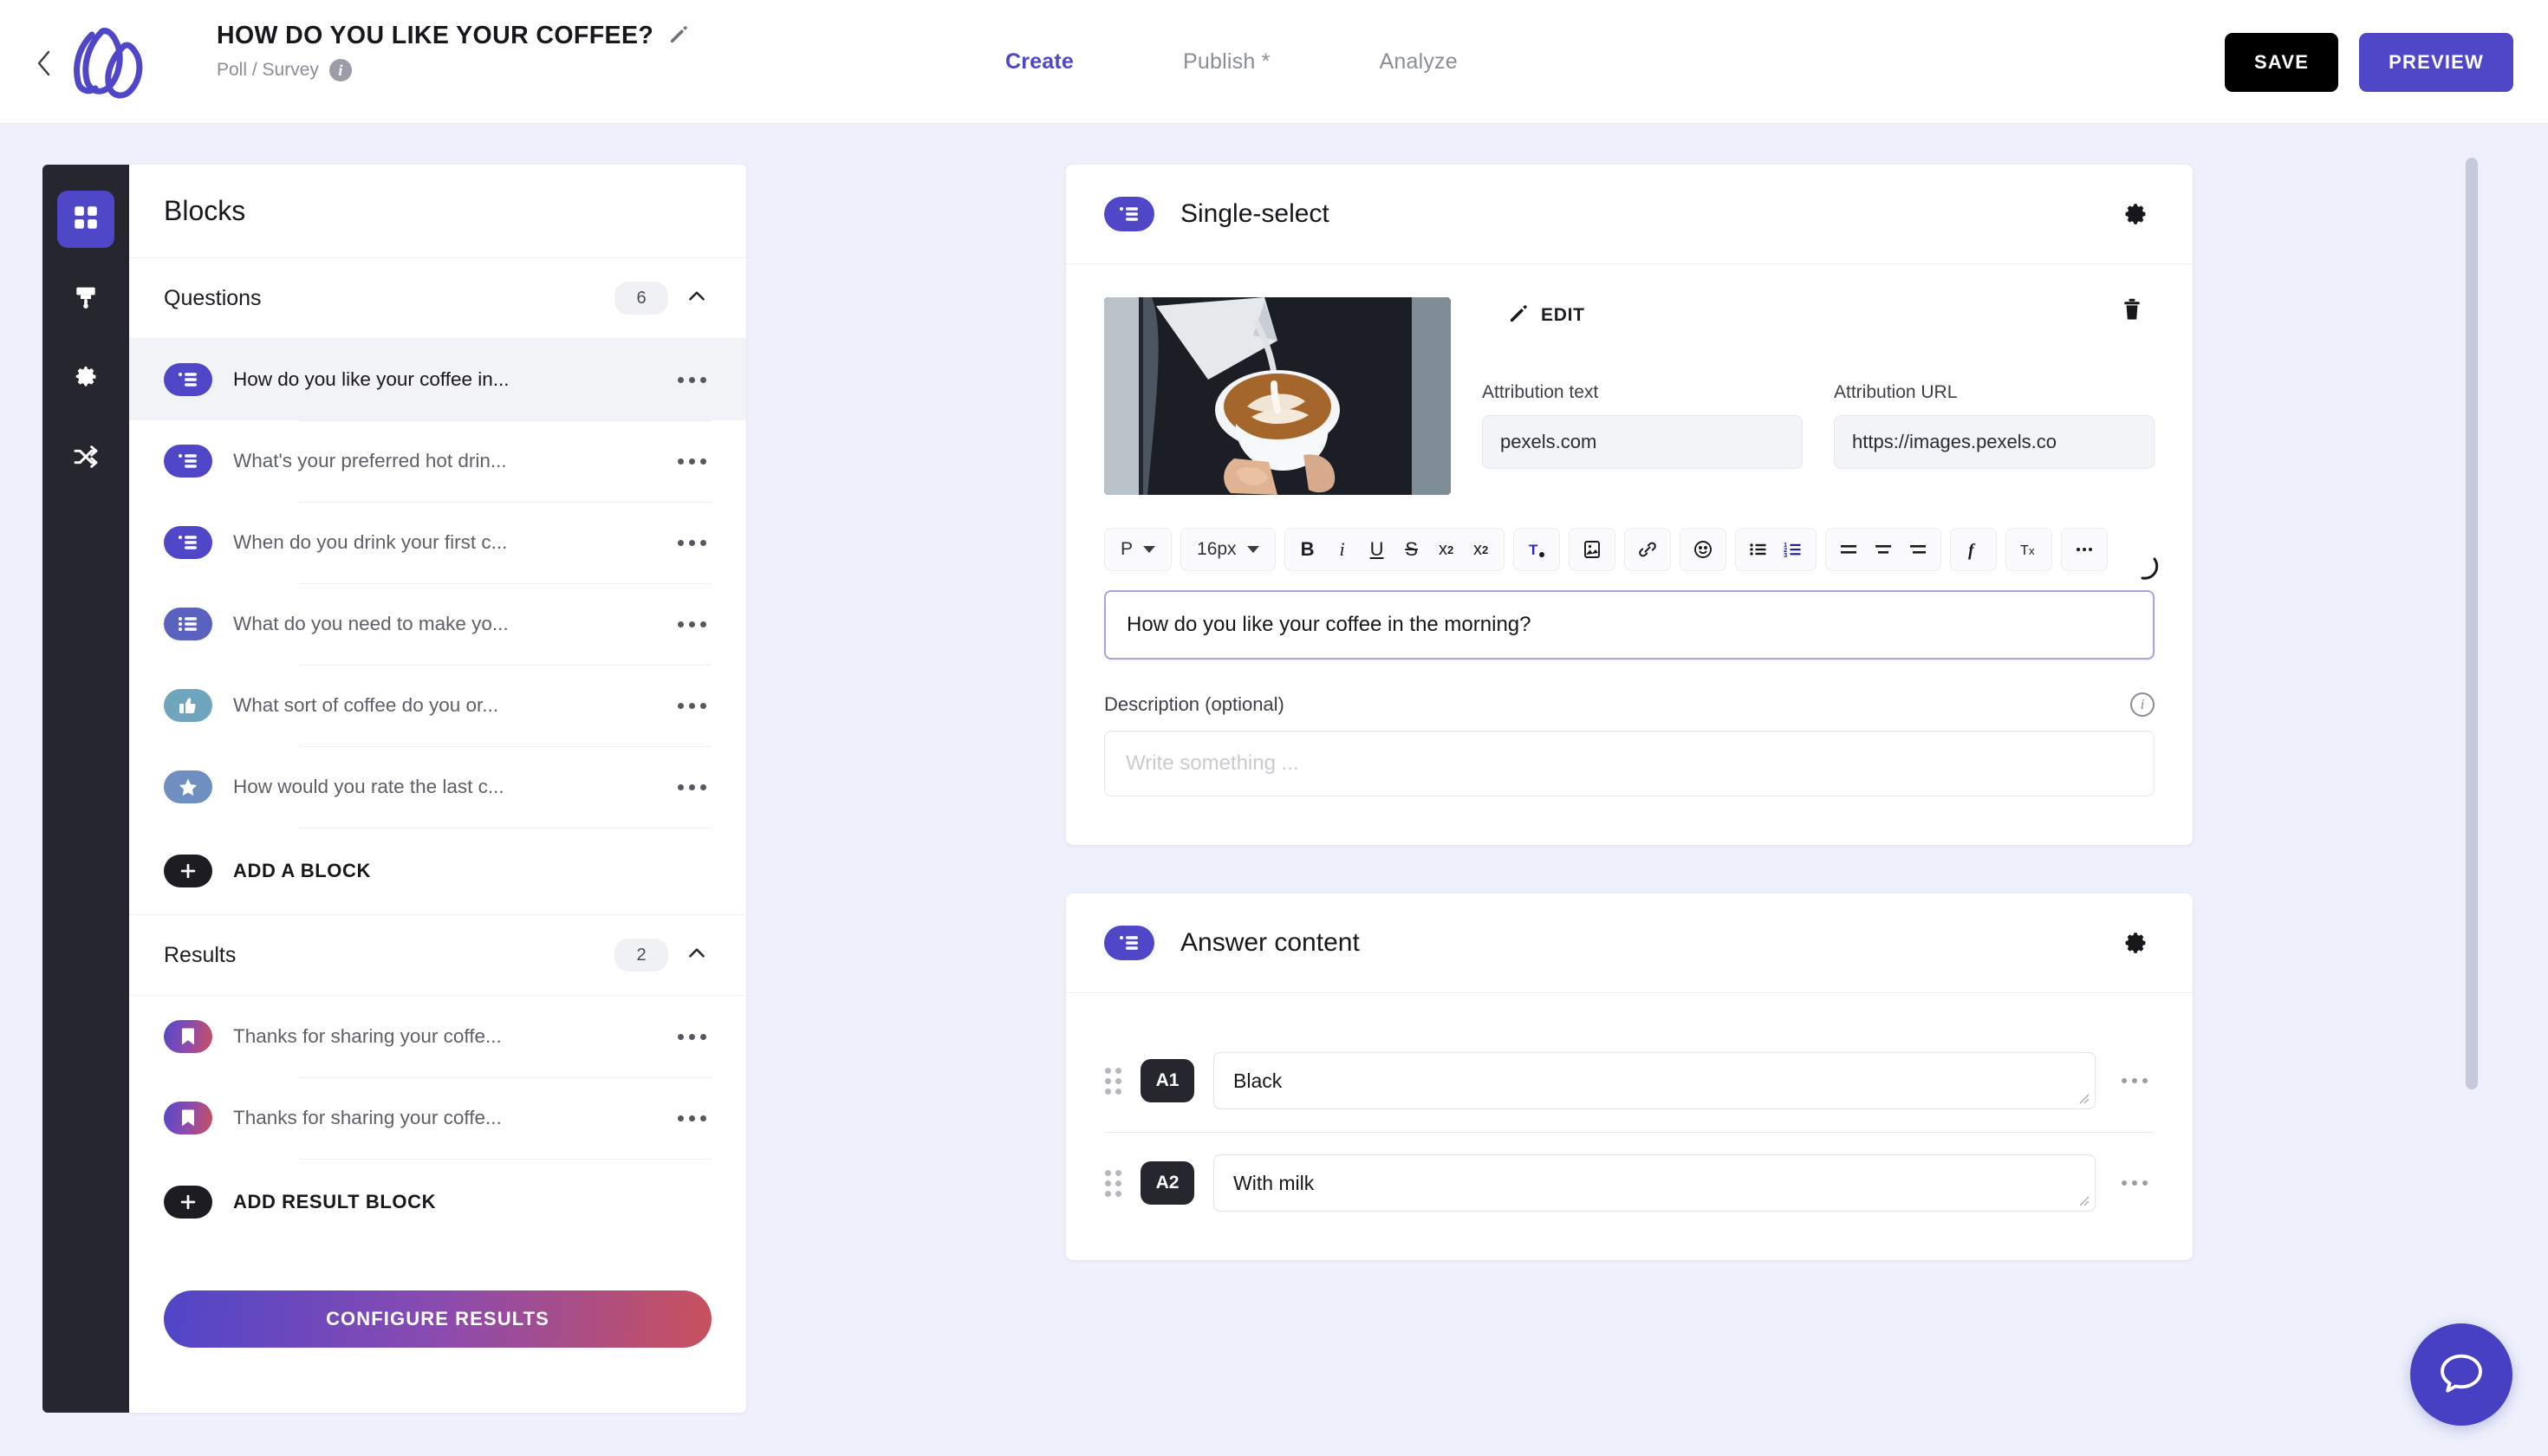 This screenshot has width=2548, height=1456. Describe the element at coordinates (85, 219) in the screenshot. I see `rail-item-blocks` at that location.